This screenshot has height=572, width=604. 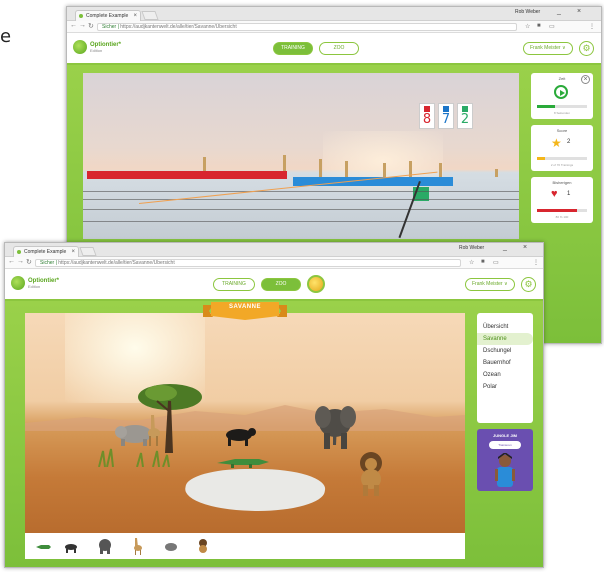 I want to click on number-display: 8 7 2, so click(x=446, y=116).